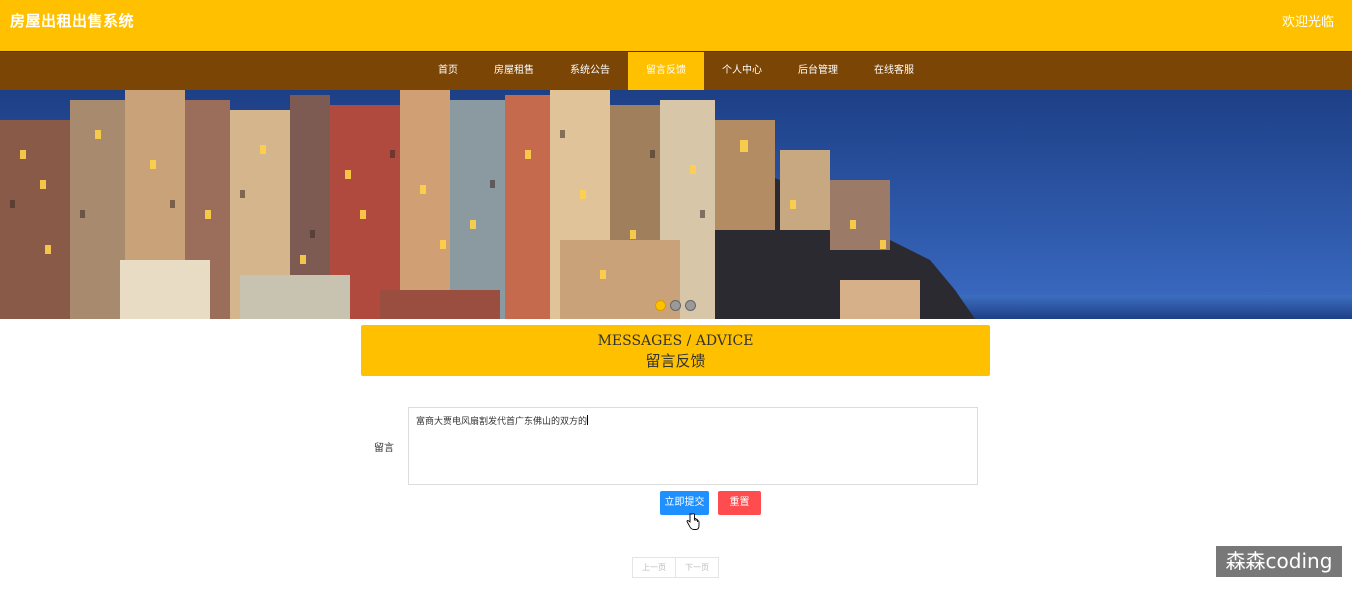  What do you see at coordinates (684, 503) in the screenshot?
I see `submit-button: 立即提交` at bounding box center [684, 503].